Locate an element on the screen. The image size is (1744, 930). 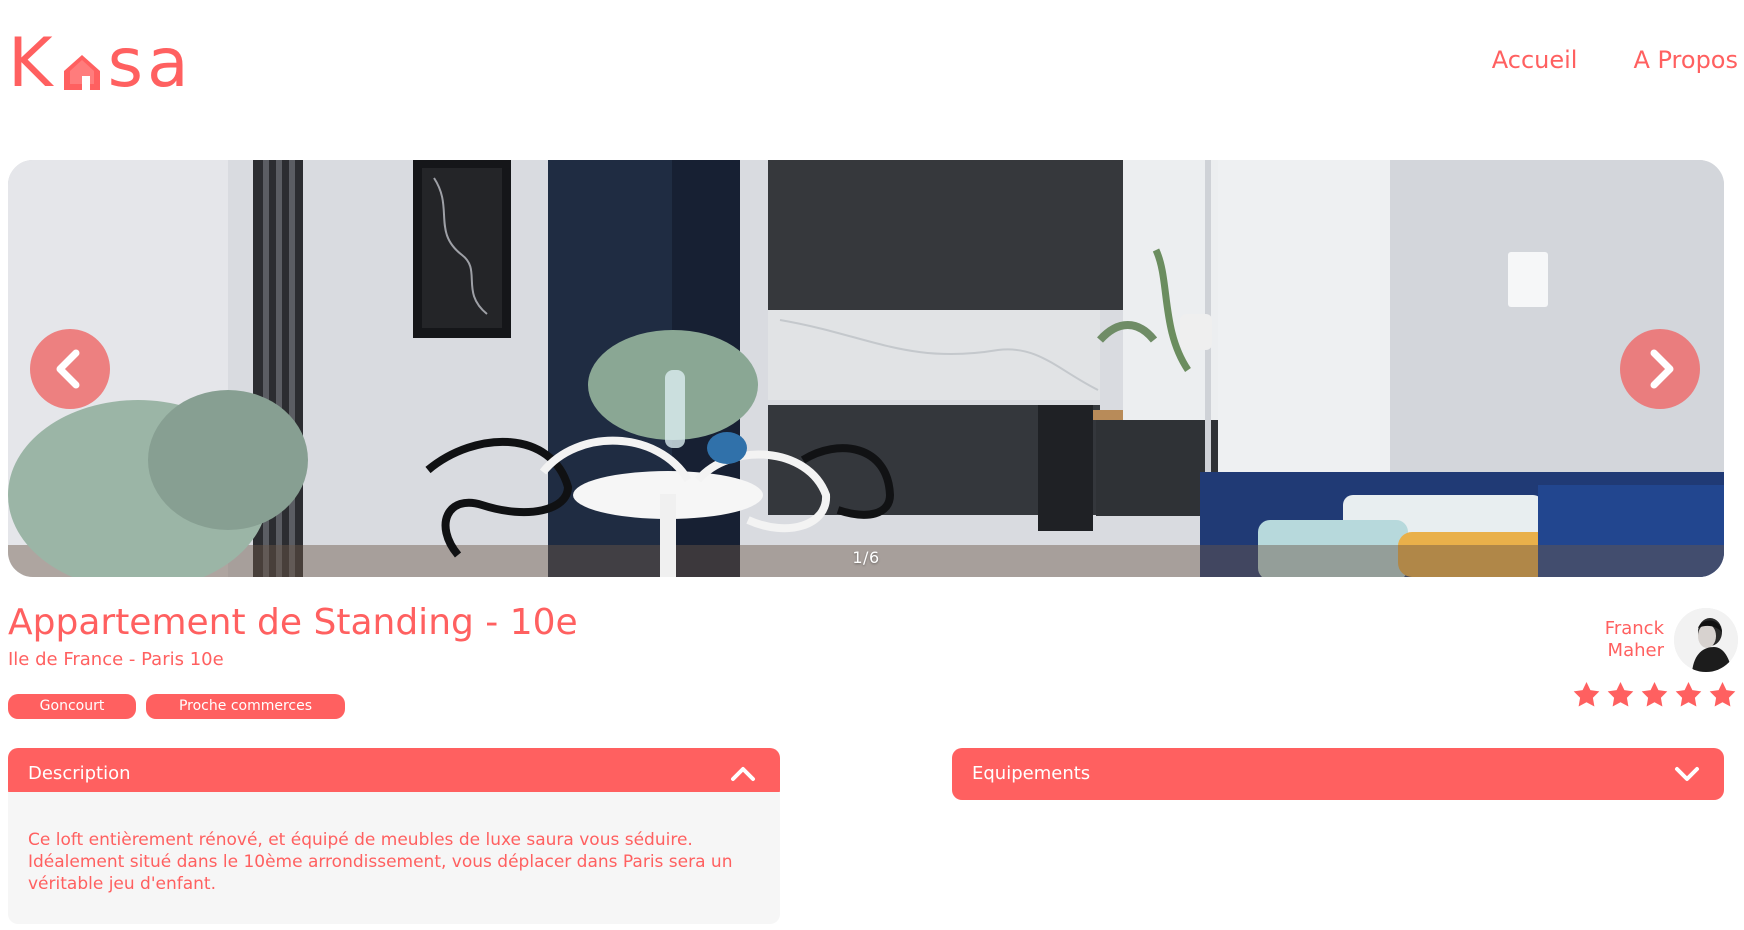
description-title: Description is located at coordinates (79, 773).